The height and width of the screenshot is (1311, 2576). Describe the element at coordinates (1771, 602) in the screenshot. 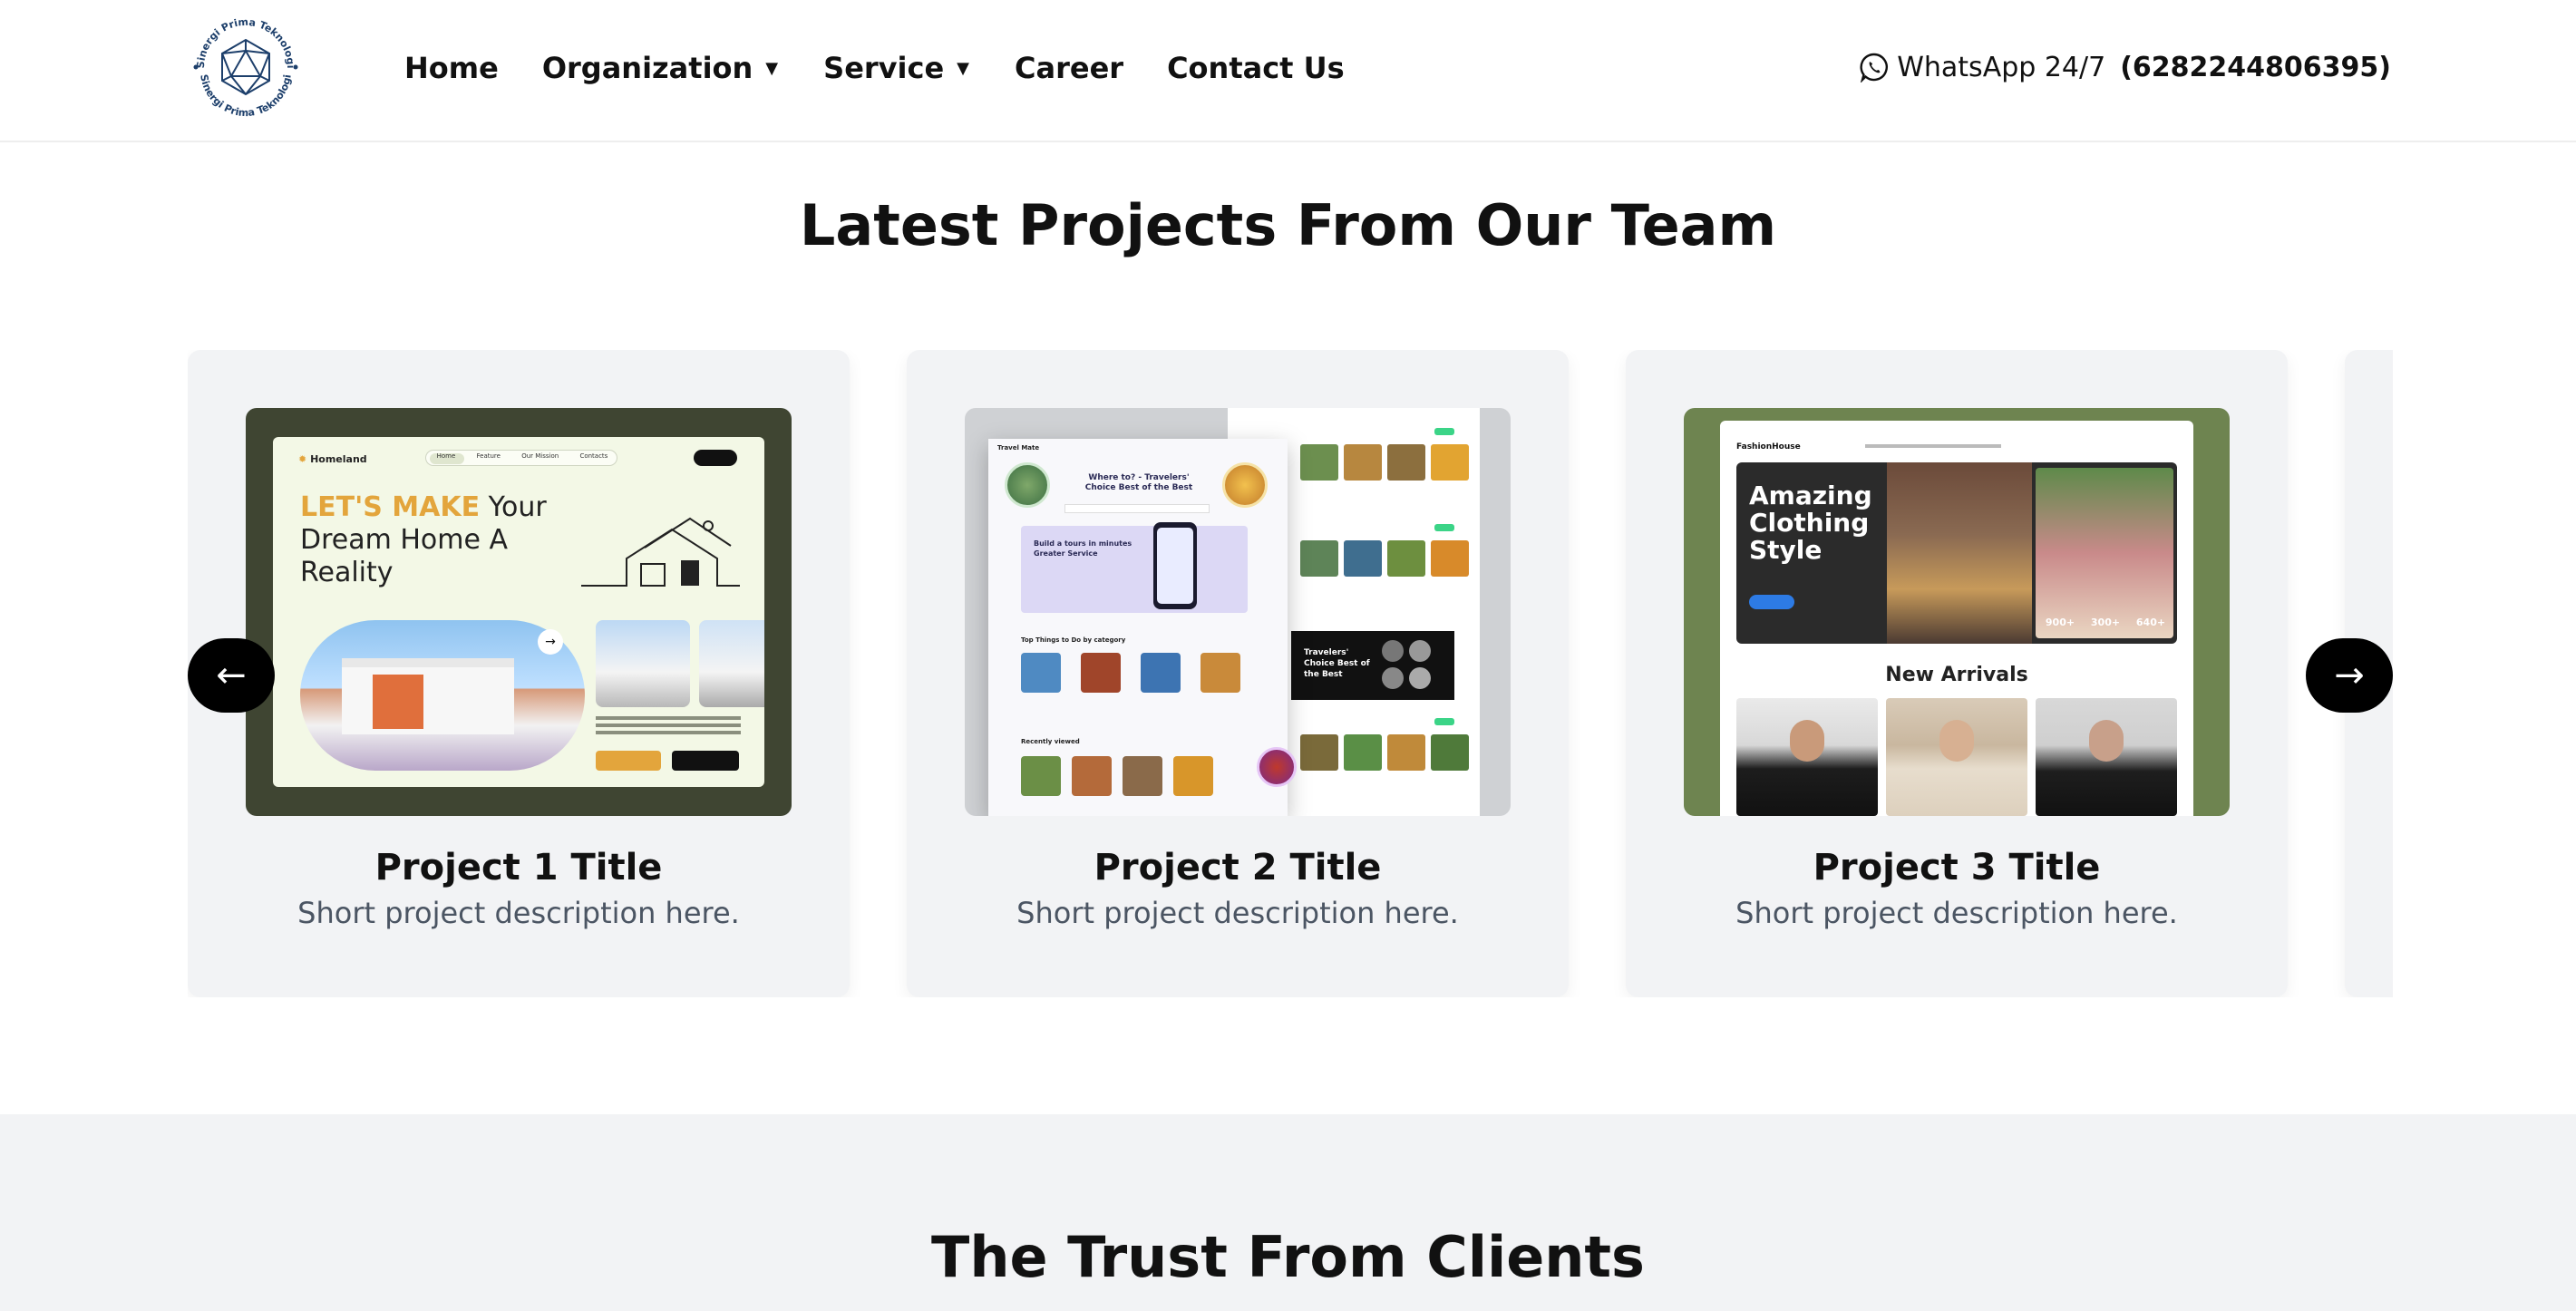

I see `fashion-shop-button` at that location.